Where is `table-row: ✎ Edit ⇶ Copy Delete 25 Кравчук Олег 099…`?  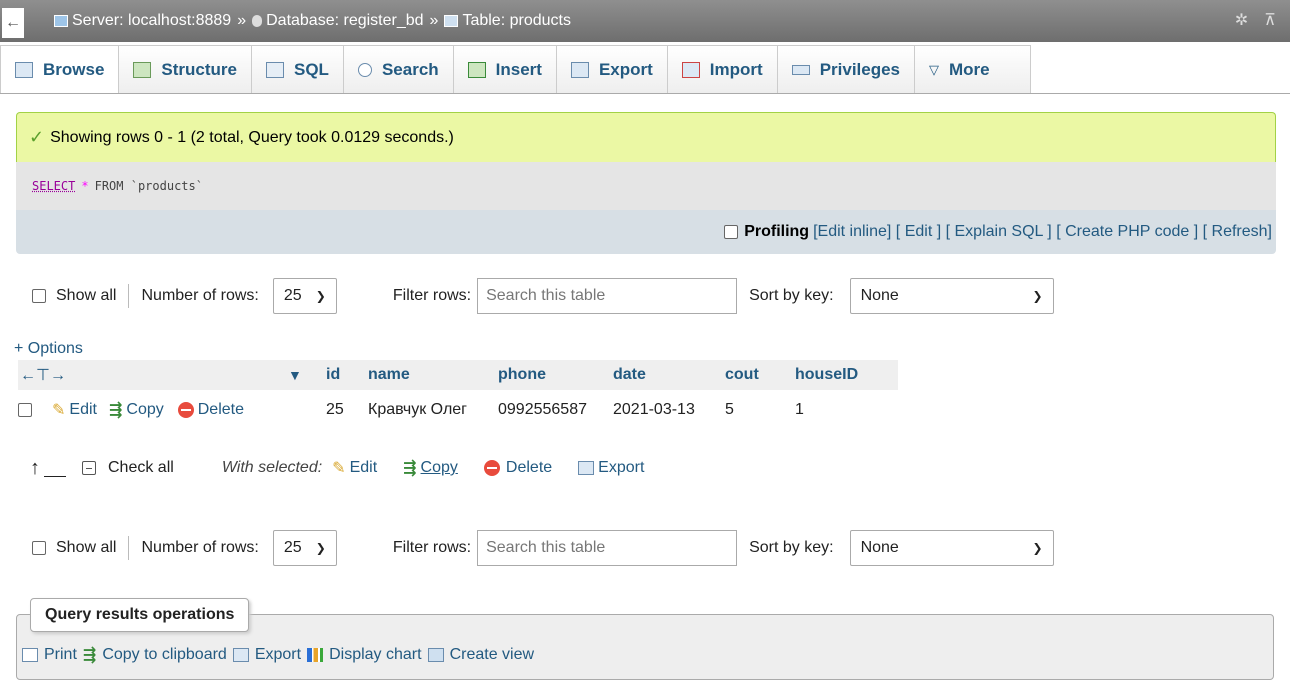 table-row: ✎ Edit ⇶ Copy Delete 25 Кравчук Олег 099… is located at coordinates (458, 410).